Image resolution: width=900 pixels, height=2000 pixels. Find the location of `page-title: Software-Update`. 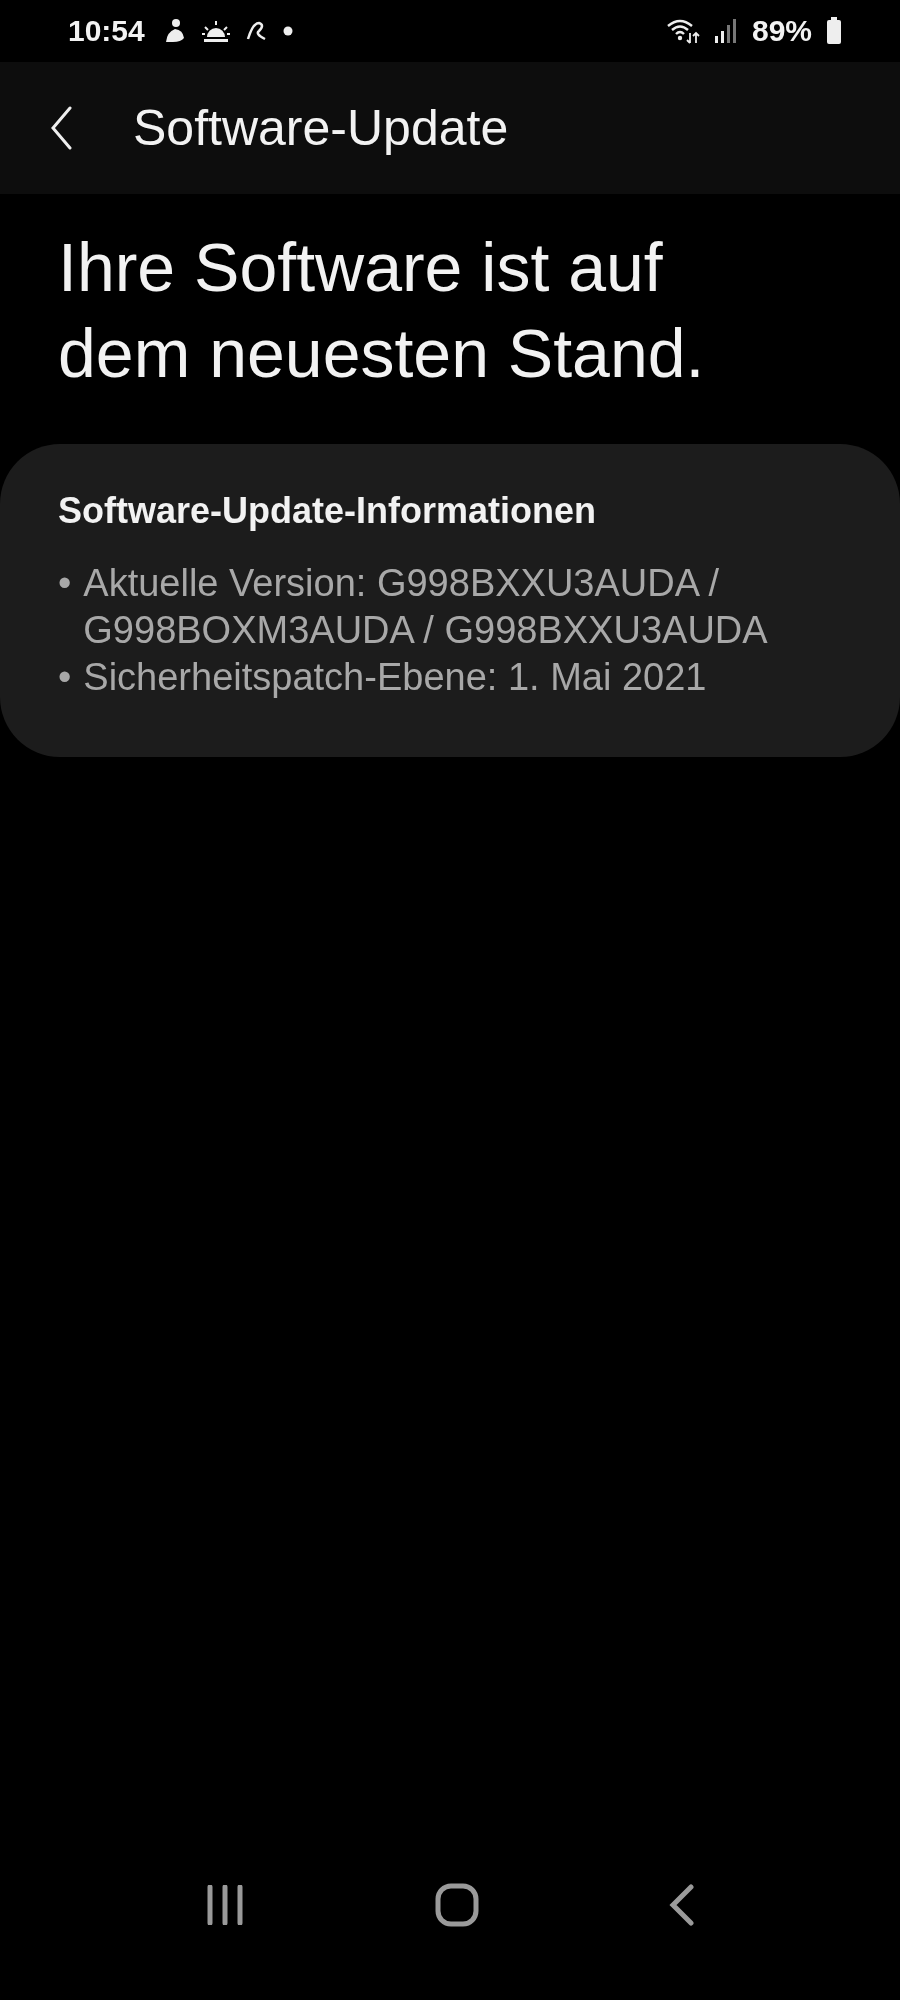

page-title: Software-Update is located at coordinates (321, 128).